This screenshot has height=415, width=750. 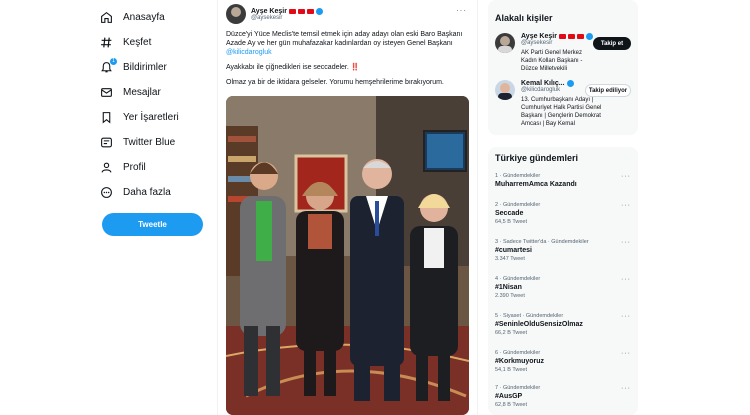 I want to click on more-circle-icon, so click(x=106, y=192).